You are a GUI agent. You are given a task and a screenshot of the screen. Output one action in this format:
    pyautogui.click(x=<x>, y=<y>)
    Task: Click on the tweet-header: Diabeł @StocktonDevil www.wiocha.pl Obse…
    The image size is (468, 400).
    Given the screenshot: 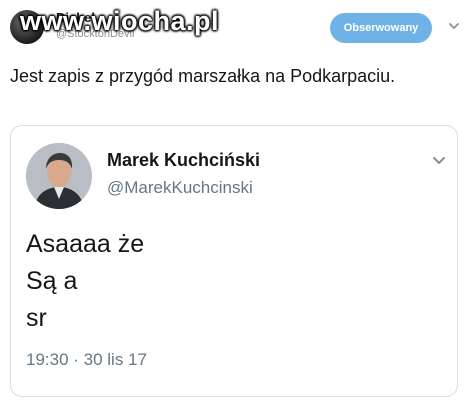 What is the action you would take?
    pyautogui.click(x=234, y=26)
    